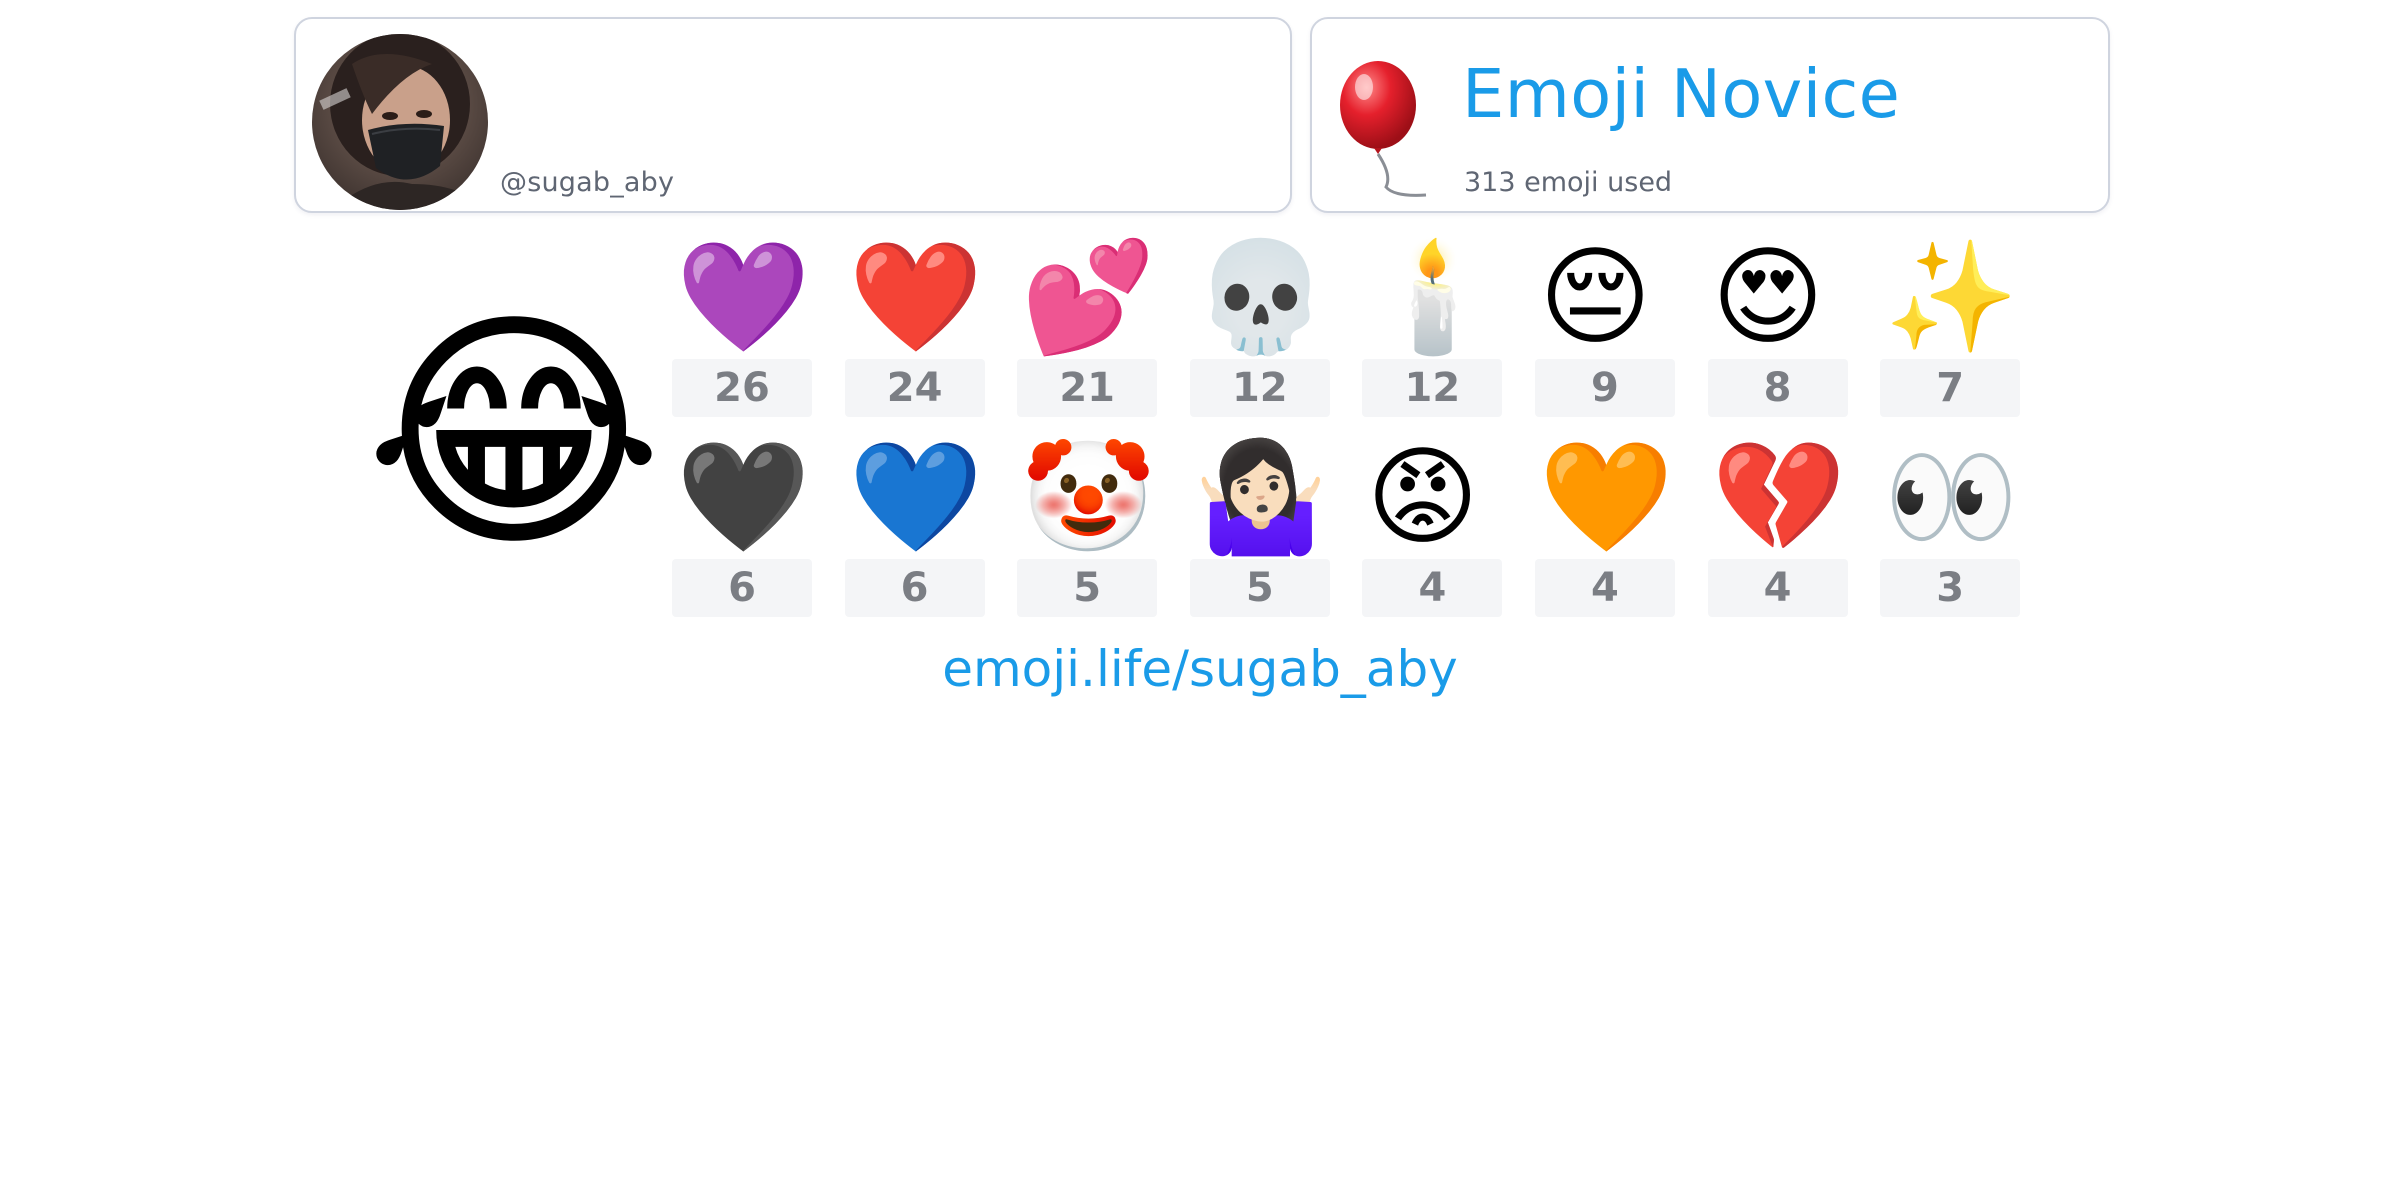 The height and width of the screenshot is (1200, 2400). Describe the element at coordinates (1951, 297) in the screenshot. I see `emoji-glyph: ✨` at that location.